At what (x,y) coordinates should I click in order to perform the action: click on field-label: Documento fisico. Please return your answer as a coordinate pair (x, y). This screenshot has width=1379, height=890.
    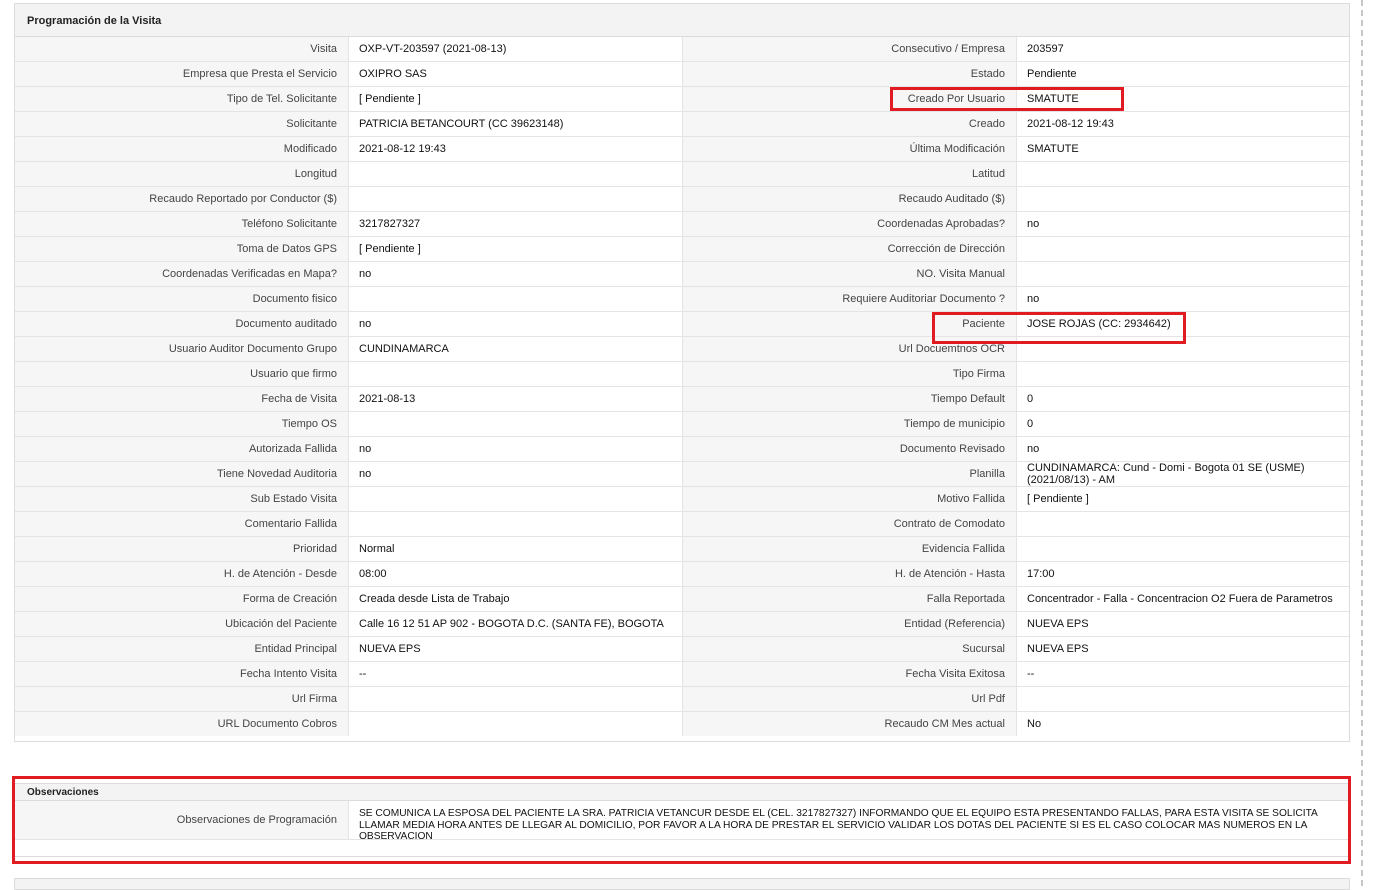
    Looking at the image, I should click on (182, 299).